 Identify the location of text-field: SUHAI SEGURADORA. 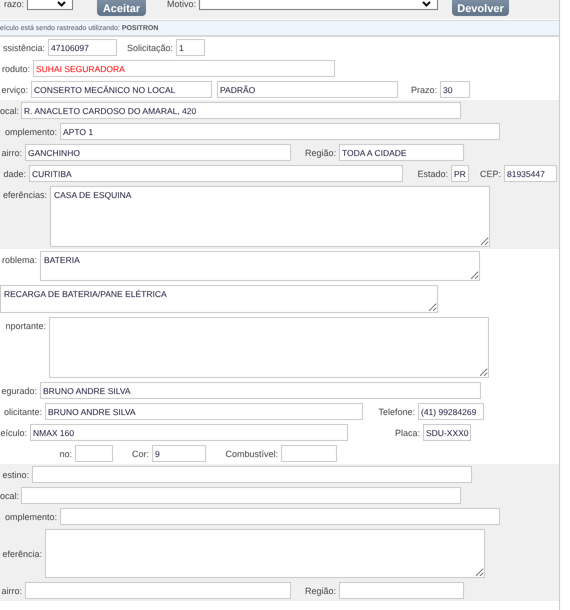
(184, 68).